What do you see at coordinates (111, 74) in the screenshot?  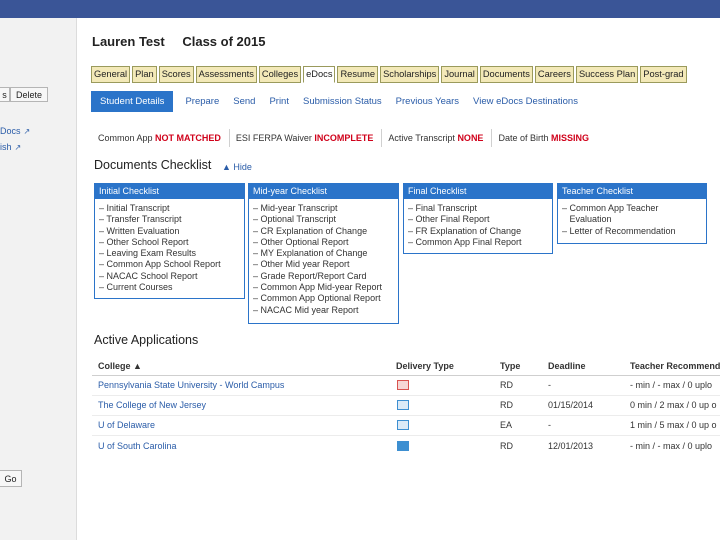 I see `tab-general: General` at bounding box center [111, 74].